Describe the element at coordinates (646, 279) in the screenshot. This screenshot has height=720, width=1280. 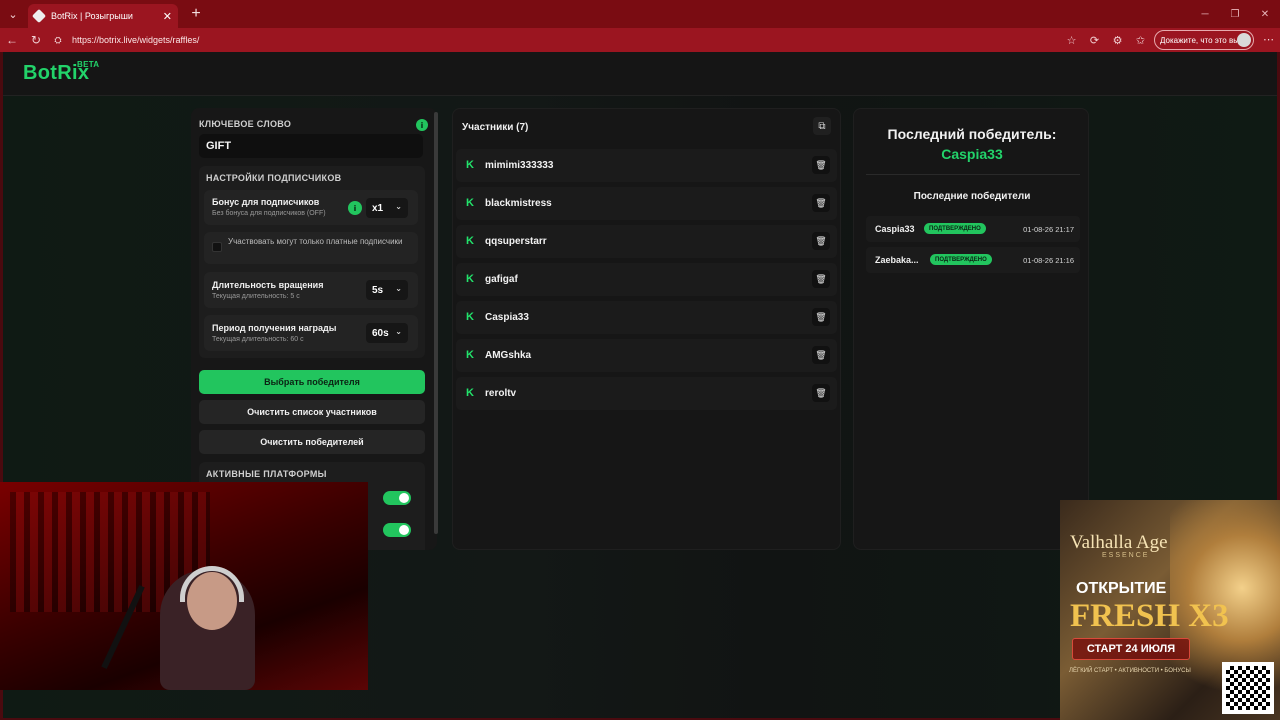
I see `participant-row: K gafigaf 🗑` at that location.